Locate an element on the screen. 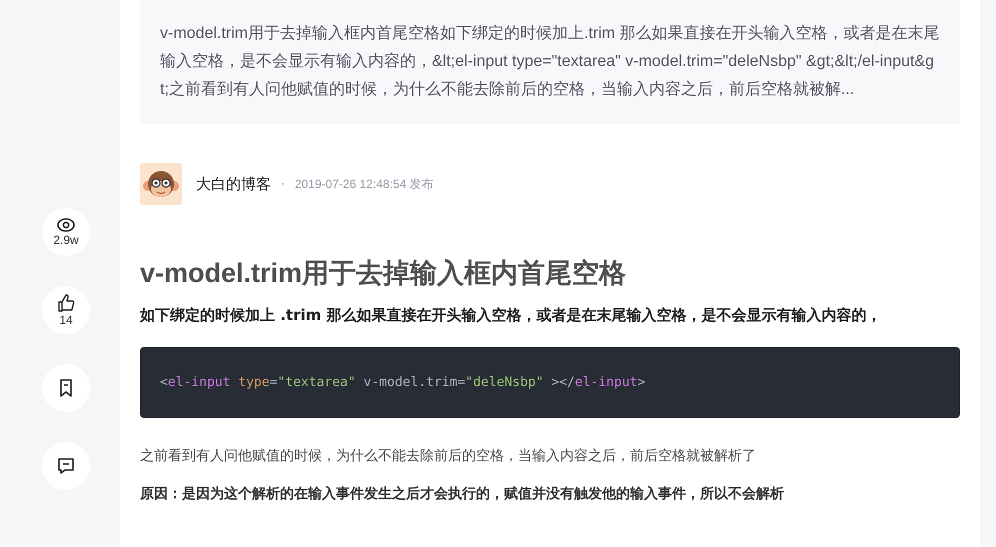 This screenshot has width=996, height=547. bookmark-button is located at coordinates (66, 388).